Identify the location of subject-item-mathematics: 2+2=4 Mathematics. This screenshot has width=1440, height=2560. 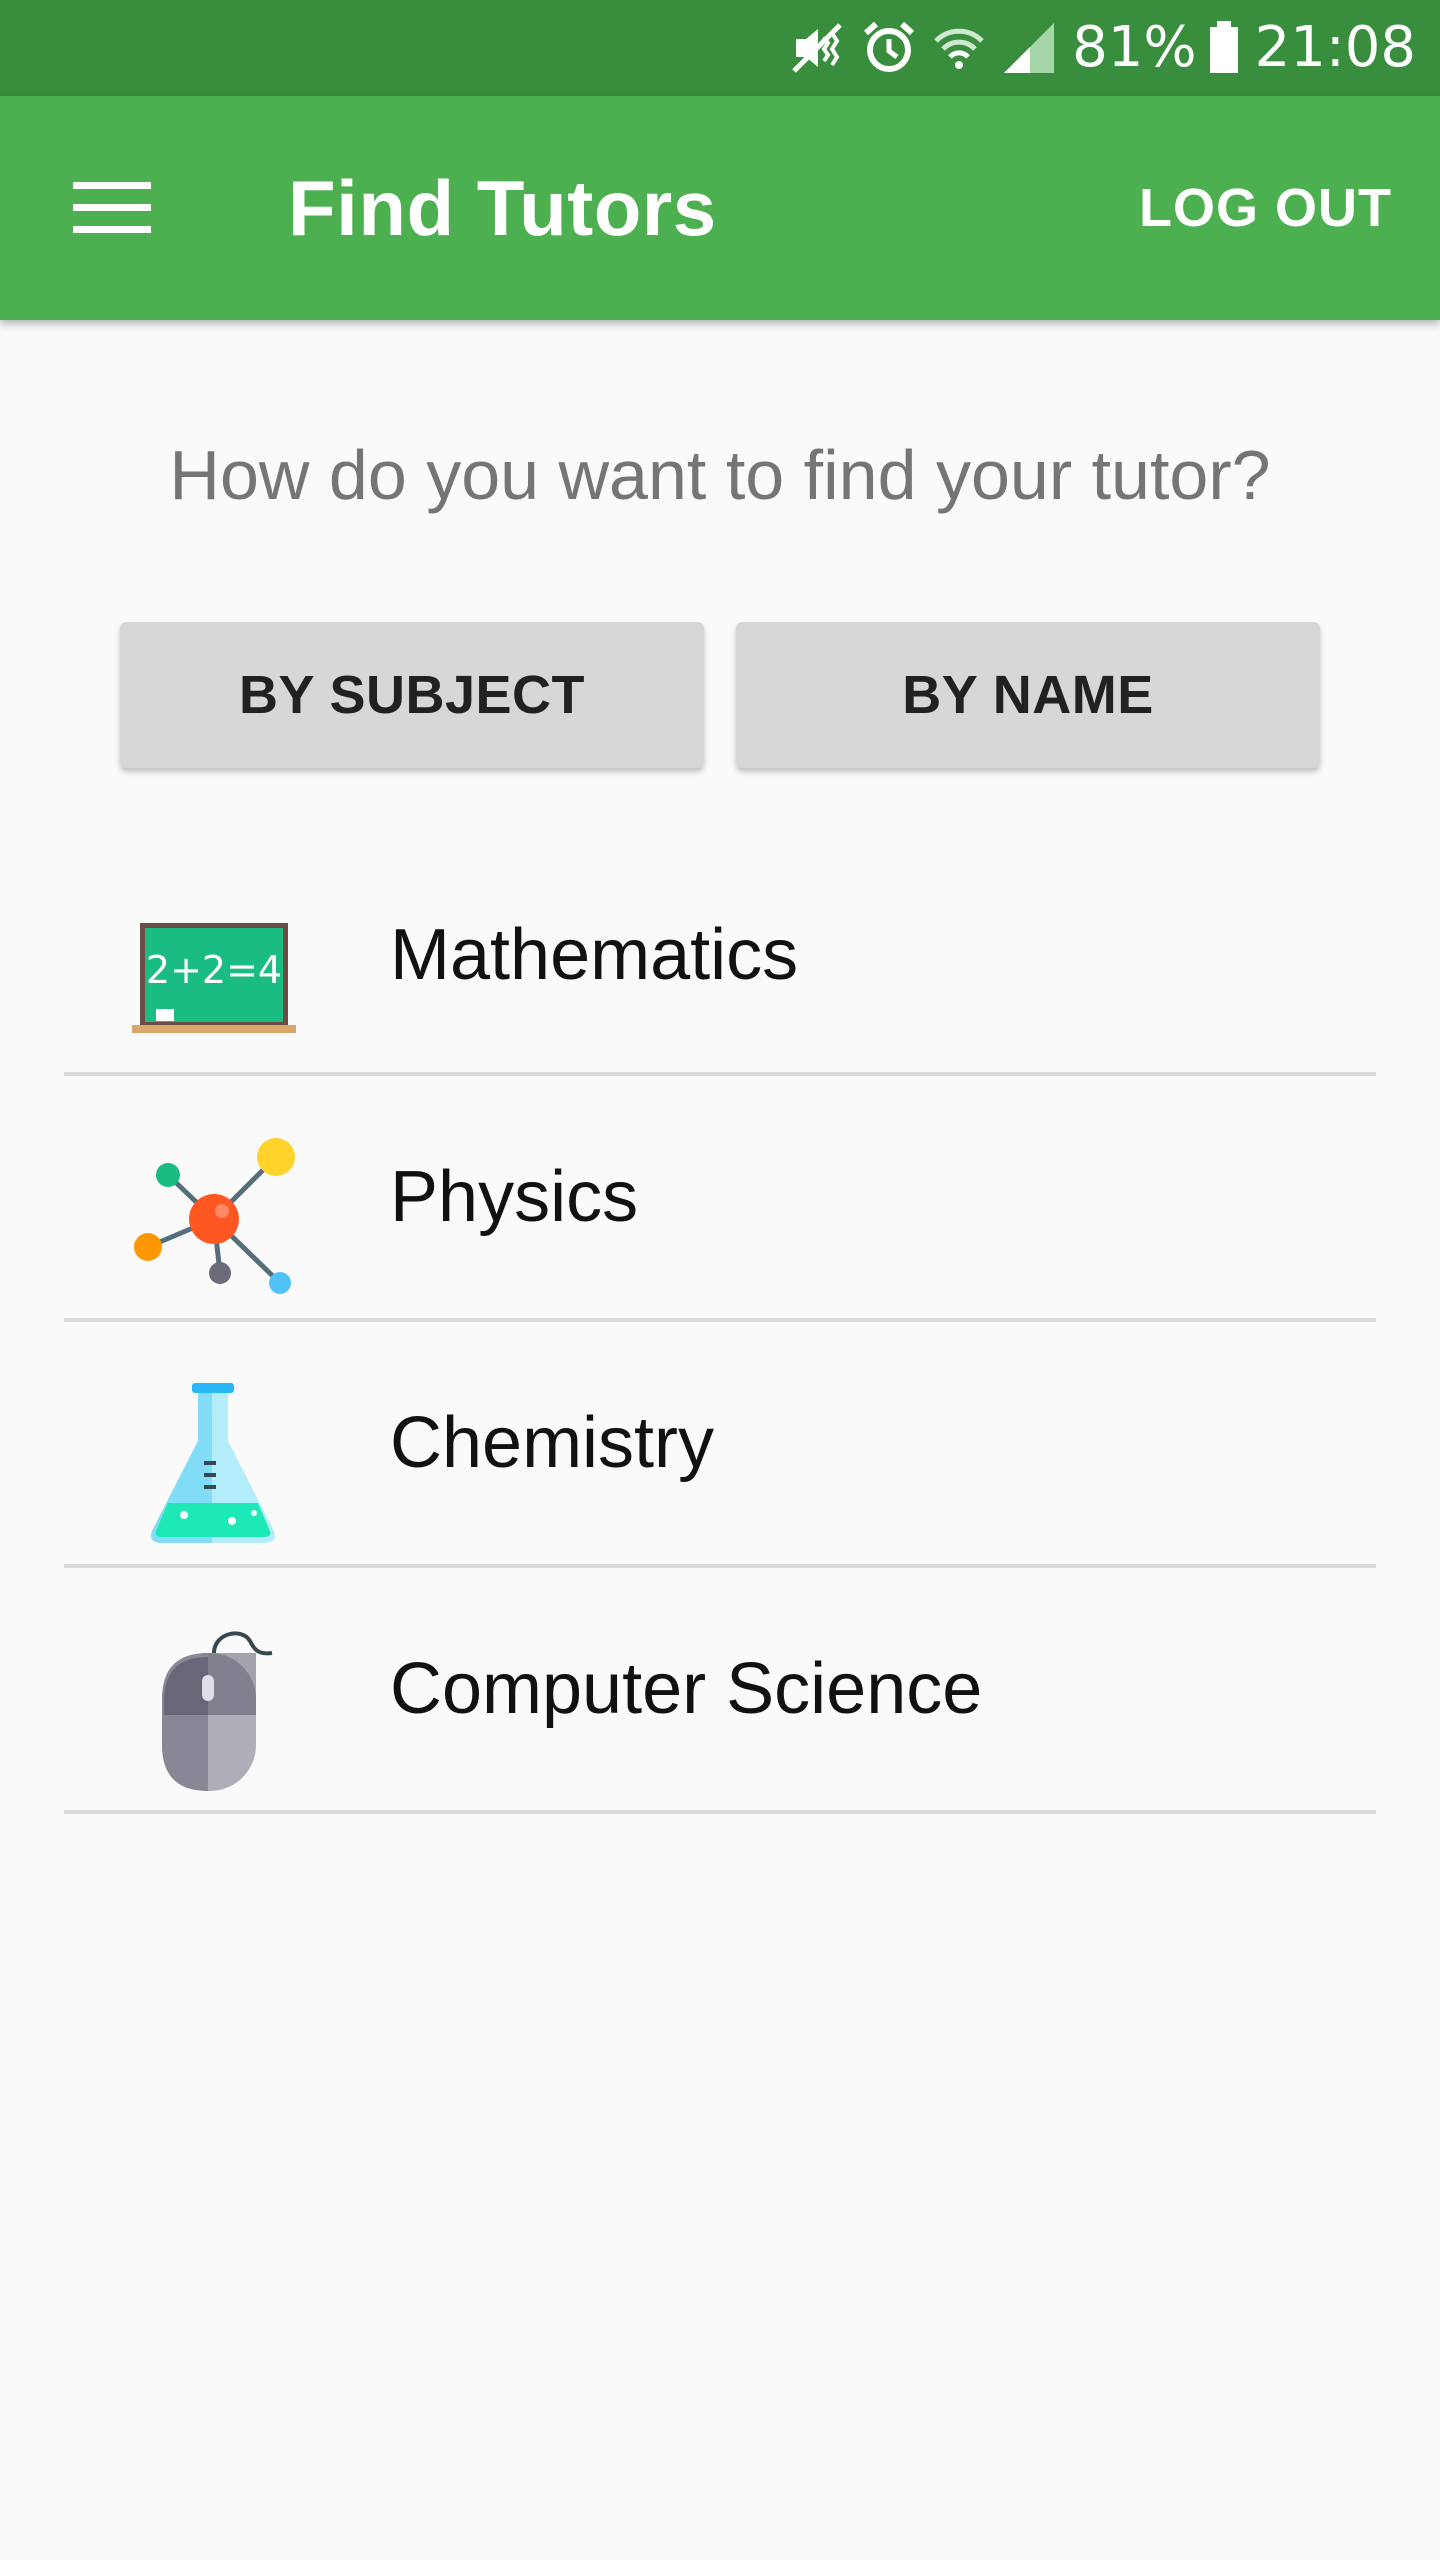
(720, 953).